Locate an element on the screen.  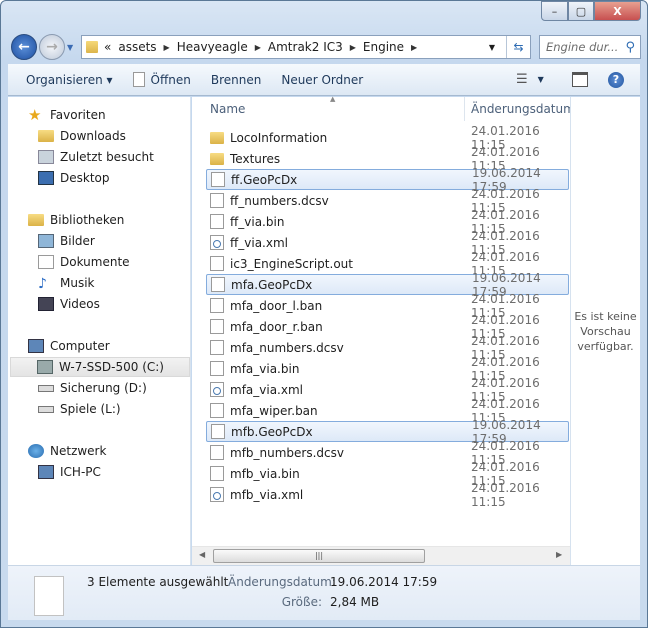
horizontal-scrollbar: ◀ ||| ▶ is located at coordinates (381, 555).